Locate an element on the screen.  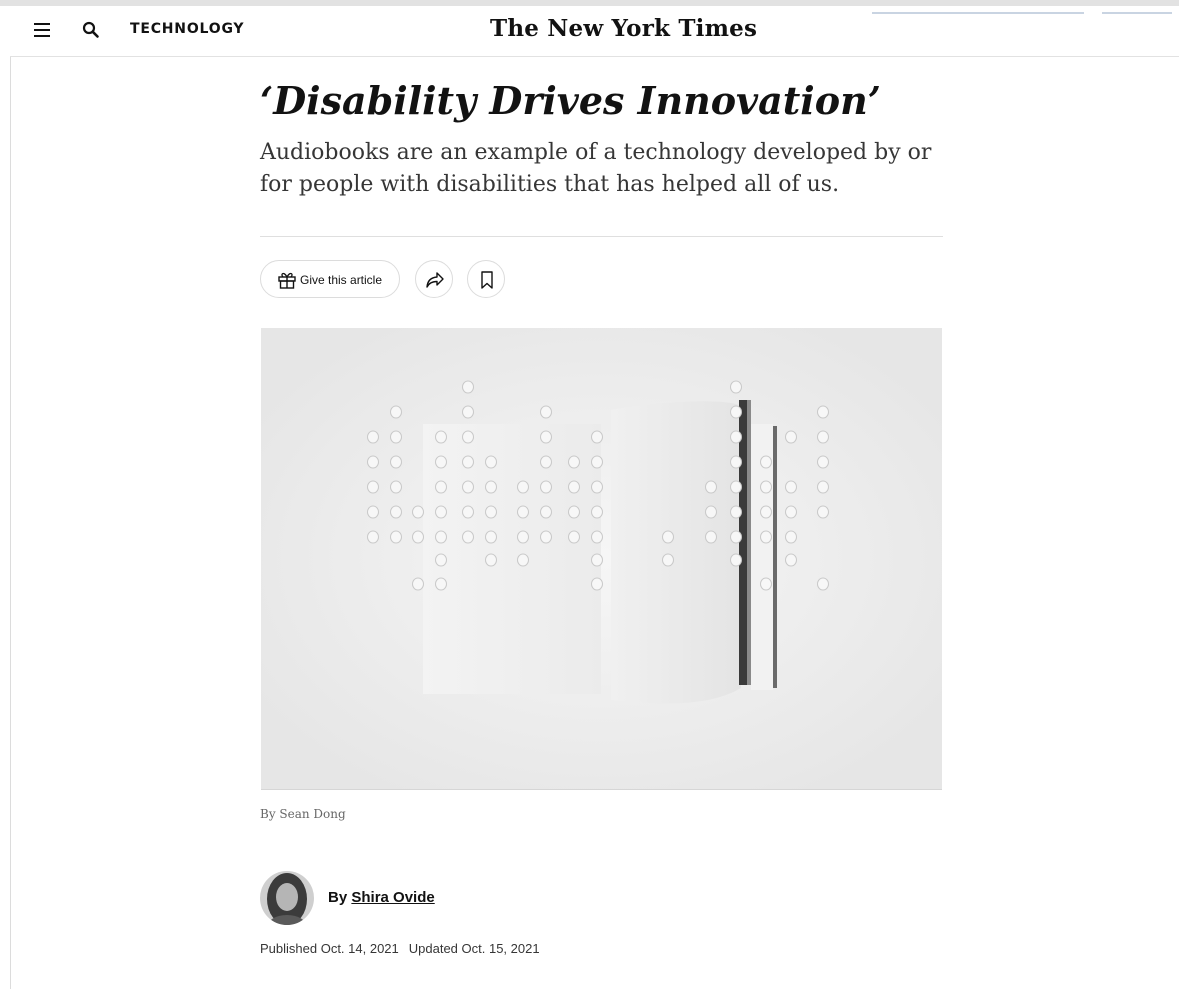
give-article-label: Give this article is located at coordinates (341, 280).